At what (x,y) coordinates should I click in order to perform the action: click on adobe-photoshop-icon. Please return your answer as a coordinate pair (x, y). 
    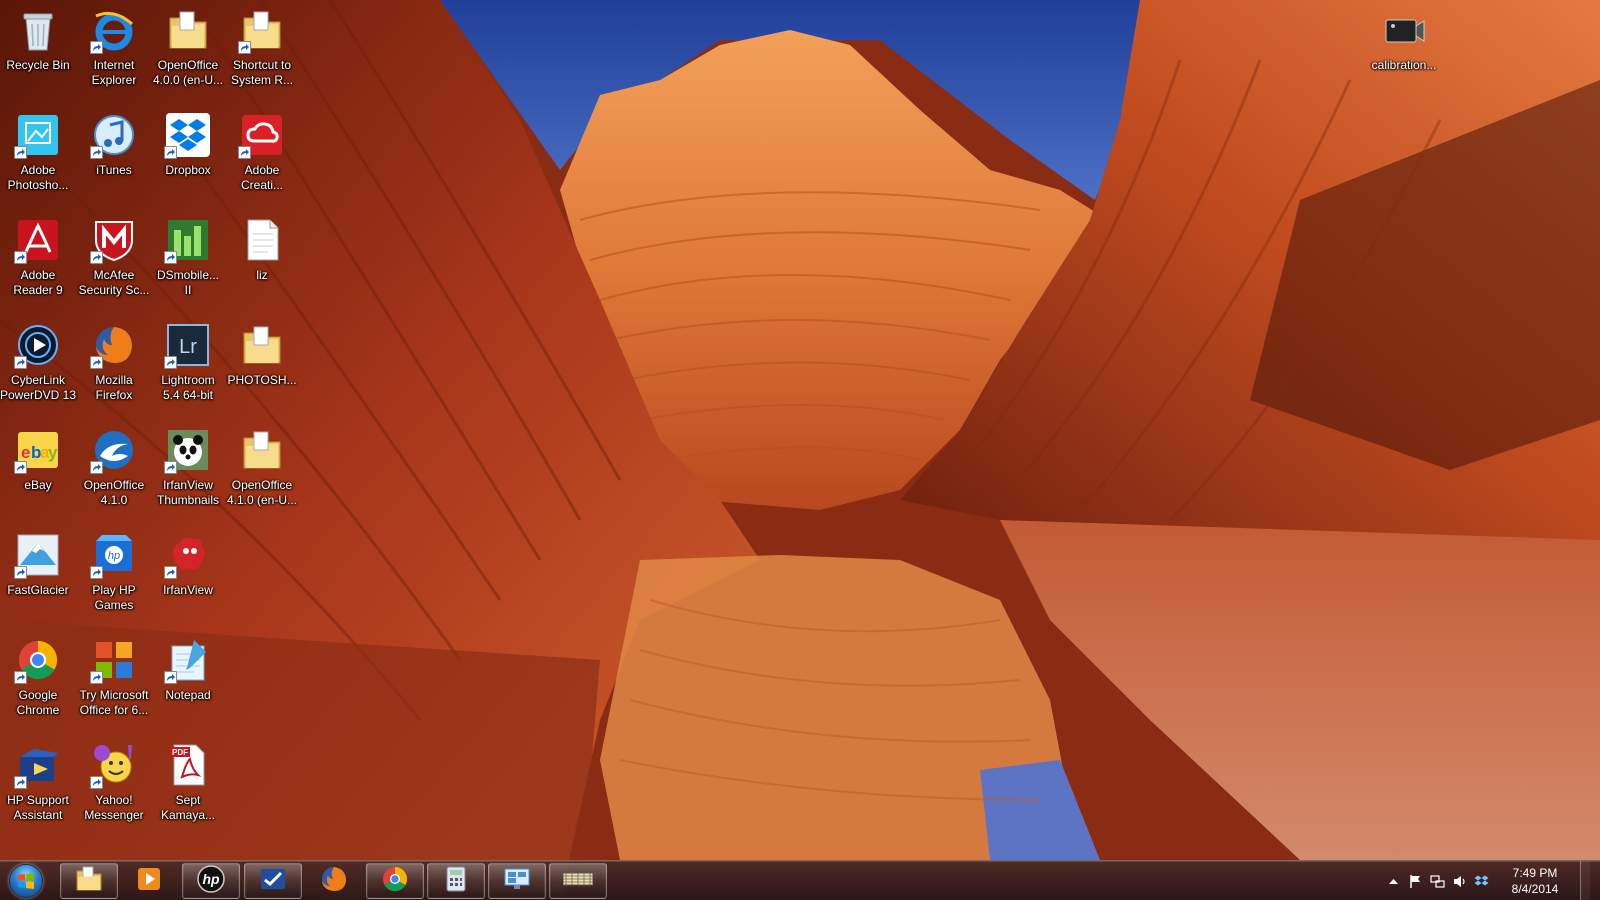
    Looking at the image, I should click on (38, 135).